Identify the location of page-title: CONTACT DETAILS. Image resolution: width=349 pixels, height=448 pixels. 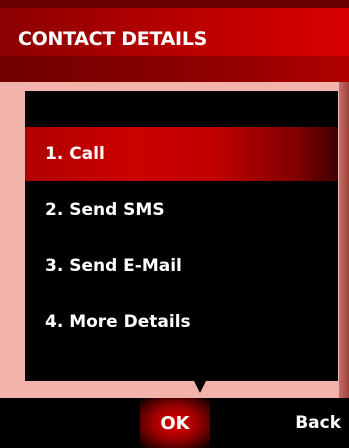
(113, 39).